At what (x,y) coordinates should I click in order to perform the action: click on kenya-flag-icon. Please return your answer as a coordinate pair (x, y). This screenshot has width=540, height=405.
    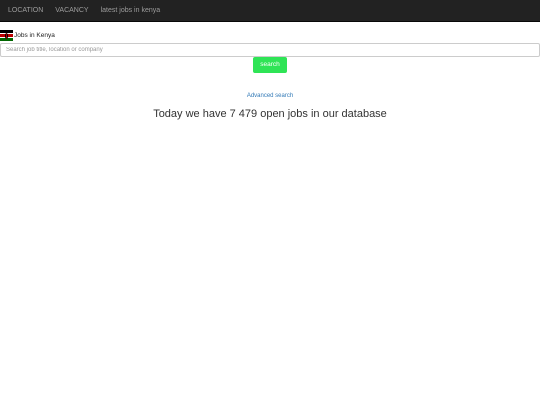
    Looking at the image, I should click on (6, 35).